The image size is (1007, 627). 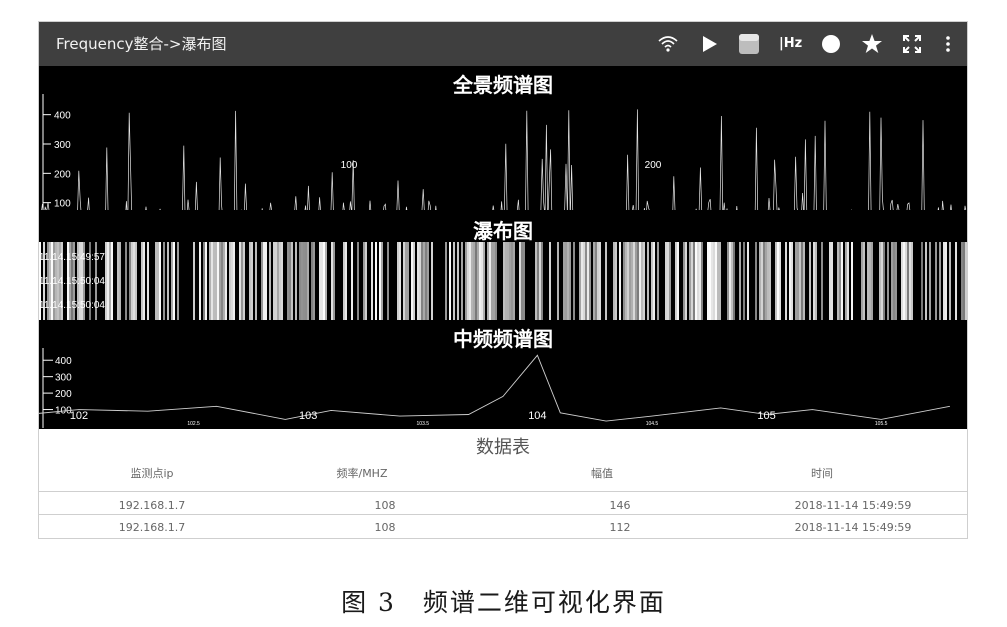 What do you see at coordinates (872, 44) in the screenshot?
I see `star-icon` at bounding box center [872, 44].